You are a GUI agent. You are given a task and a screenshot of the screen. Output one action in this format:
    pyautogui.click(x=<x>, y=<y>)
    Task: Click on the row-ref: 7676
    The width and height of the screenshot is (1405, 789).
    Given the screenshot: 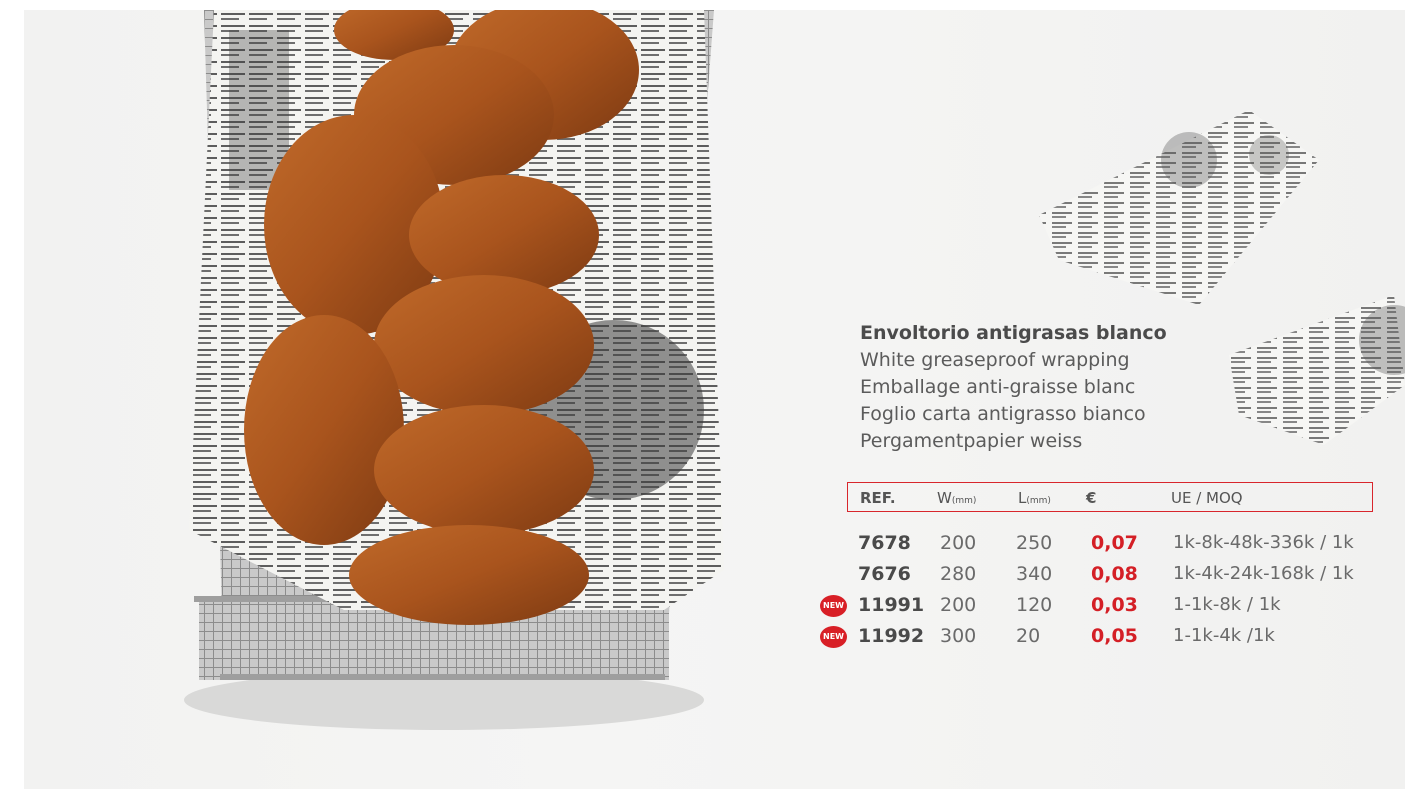 What is the action you would take?
    pyautogui.click(x=884, y=574)
    